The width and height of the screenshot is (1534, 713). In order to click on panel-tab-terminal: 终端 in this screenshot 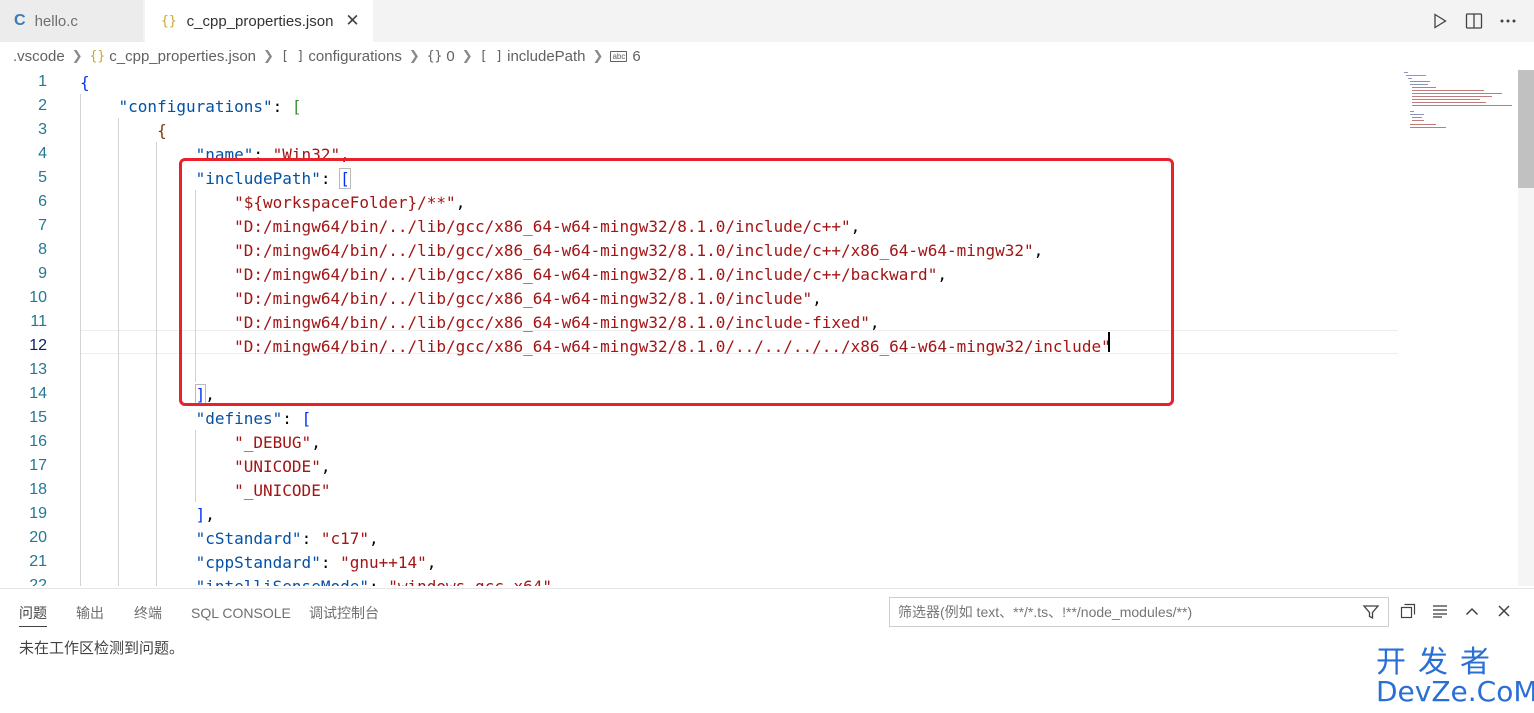, I will do `click(148, 613)`.